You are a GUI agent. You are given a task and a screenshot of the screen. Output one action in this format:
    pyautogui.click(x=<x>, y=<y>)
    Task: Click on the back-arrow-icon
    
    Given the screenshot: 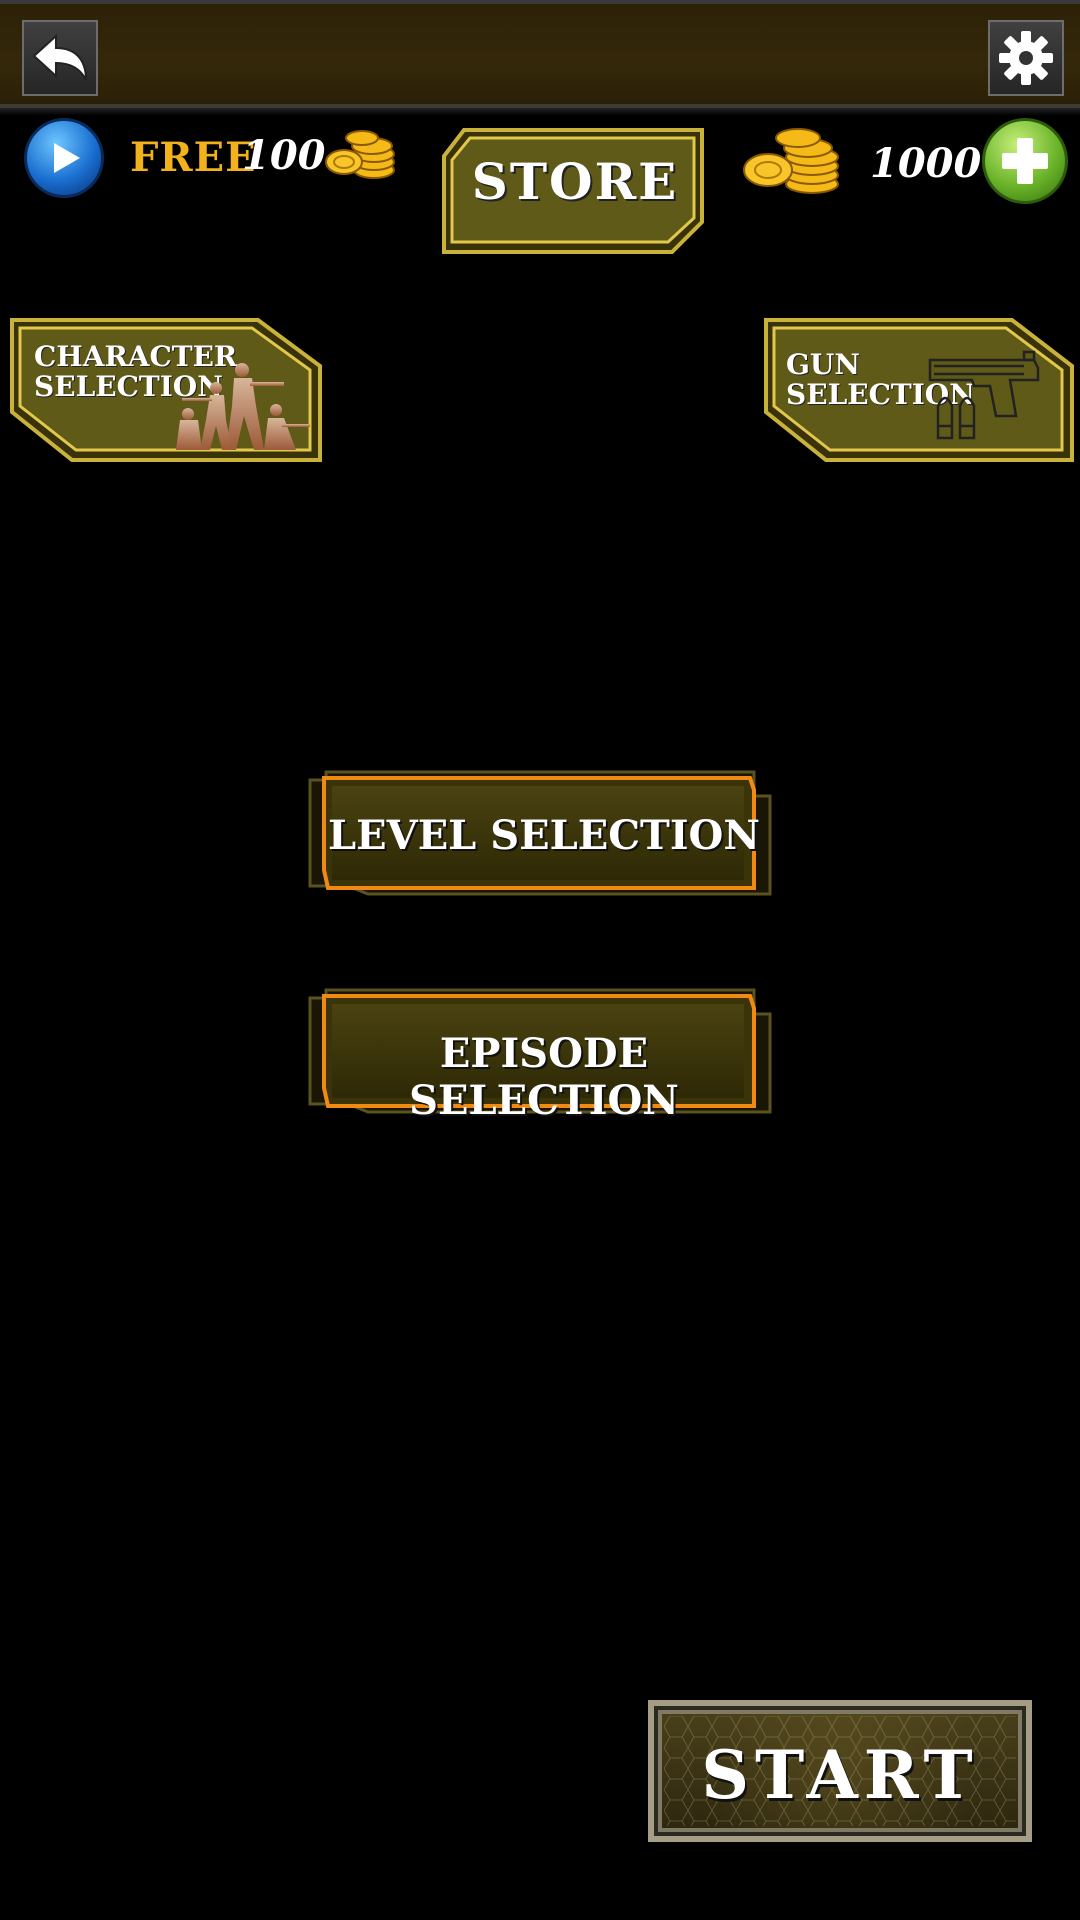 What is the action you would take?
    pyautogui.click(x=59, y=57)
    